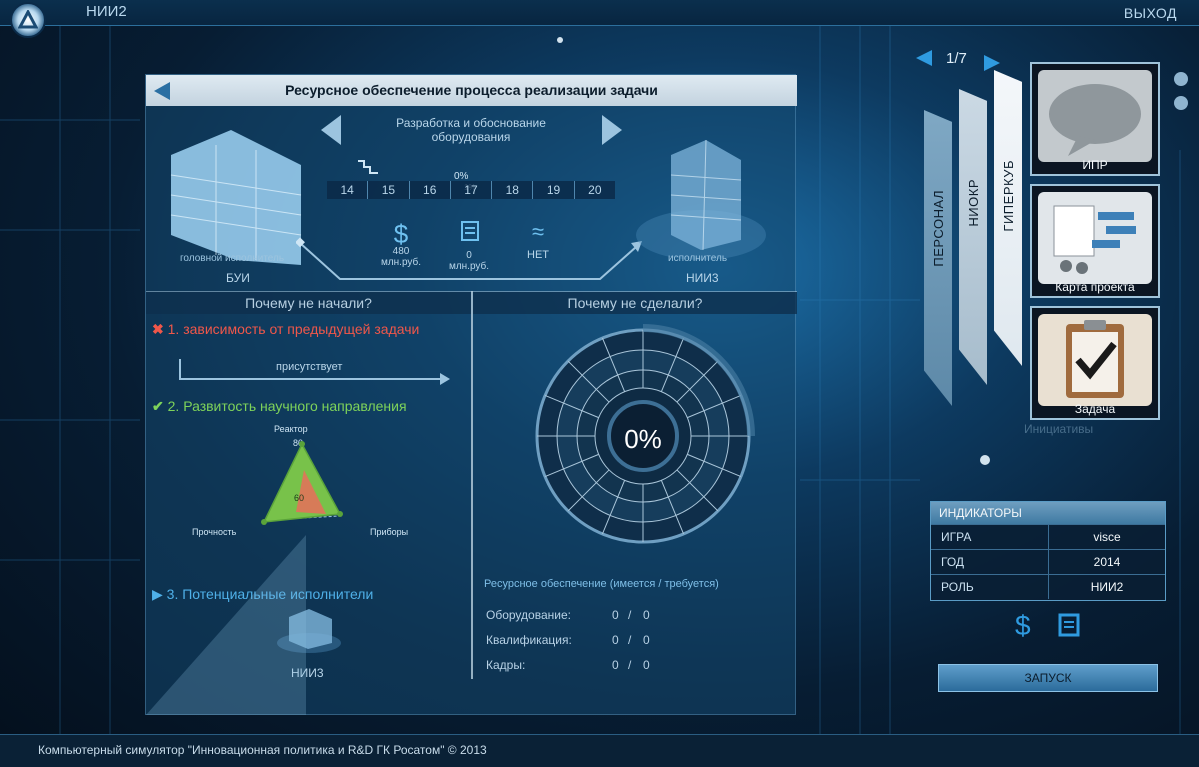 The image size is (1199, 767). I want to click on tab-niokr: НИОКР, so click(973, 237).